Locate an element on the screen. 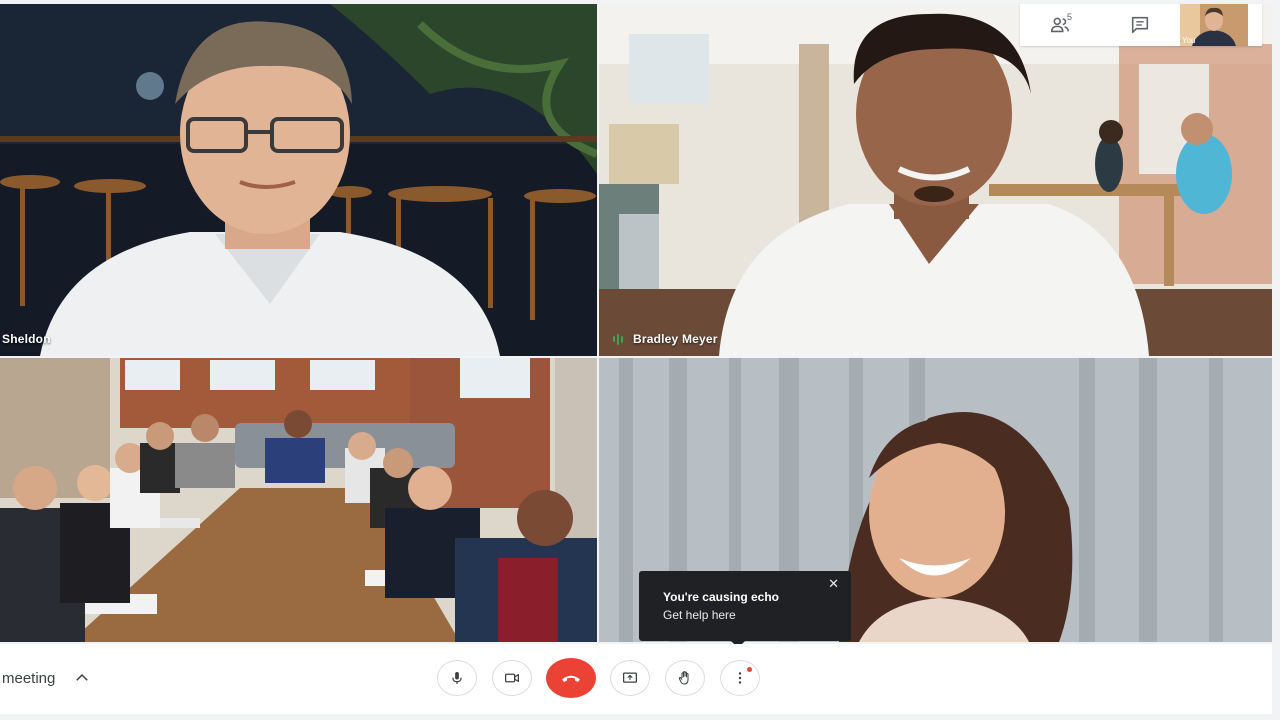 This screenshot has width=1280, height=720. top-right-panel: 5 You is located at coordinates (1141, 25).